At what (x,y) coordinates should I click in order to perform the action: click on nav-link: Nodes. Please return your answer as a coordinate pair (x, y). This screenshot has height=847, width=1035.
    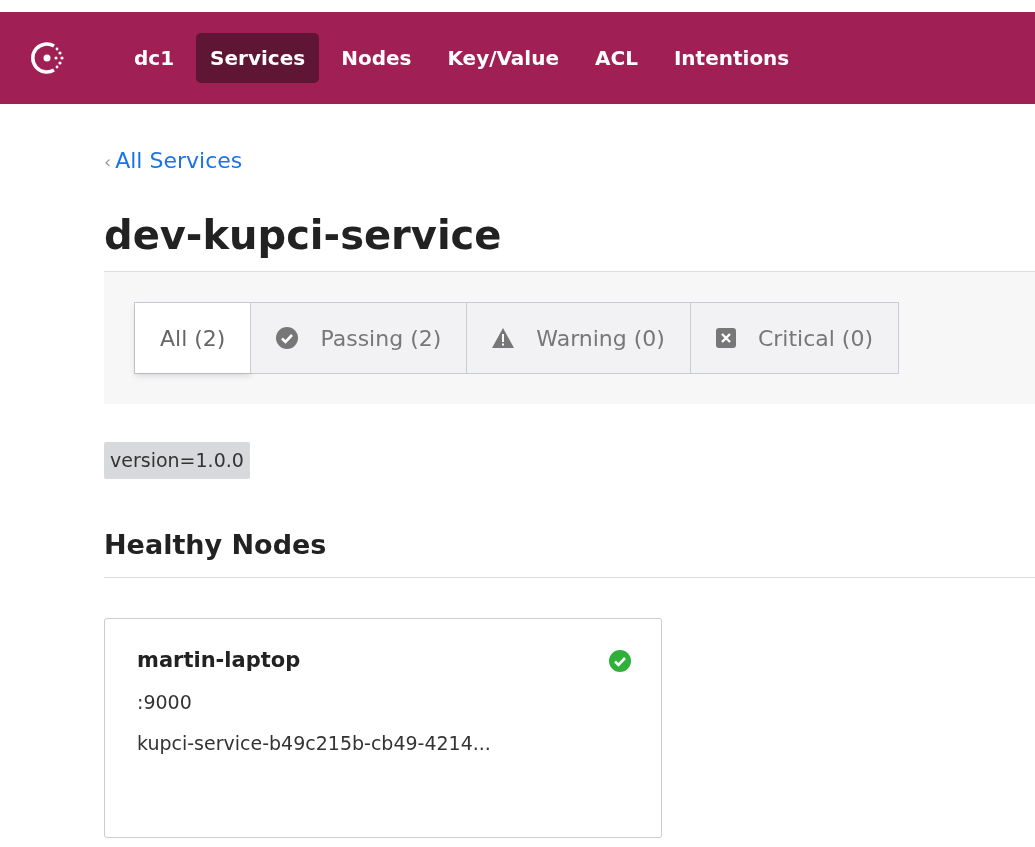
    Looking at the image, I should click on (376, 58).